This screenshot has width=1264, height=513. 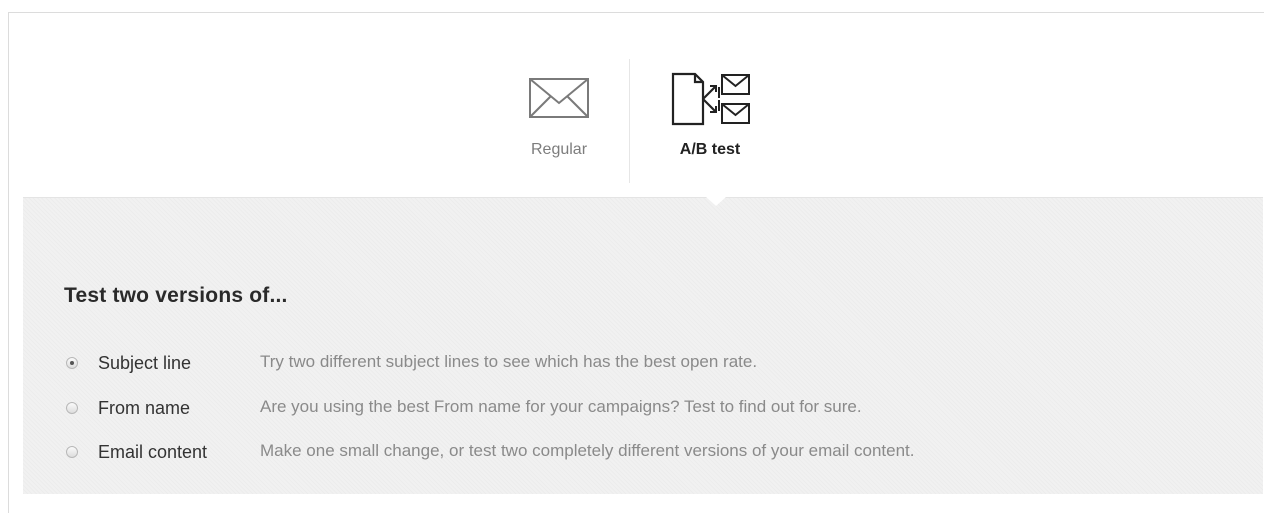 I want to click on from-name-label: From name, so click(x=144, y=408).